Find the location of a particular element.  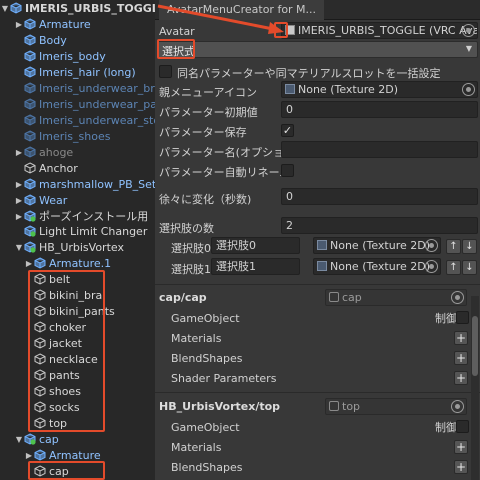

hierarchy-item-label: Armature is located at coordinates (65, 24).